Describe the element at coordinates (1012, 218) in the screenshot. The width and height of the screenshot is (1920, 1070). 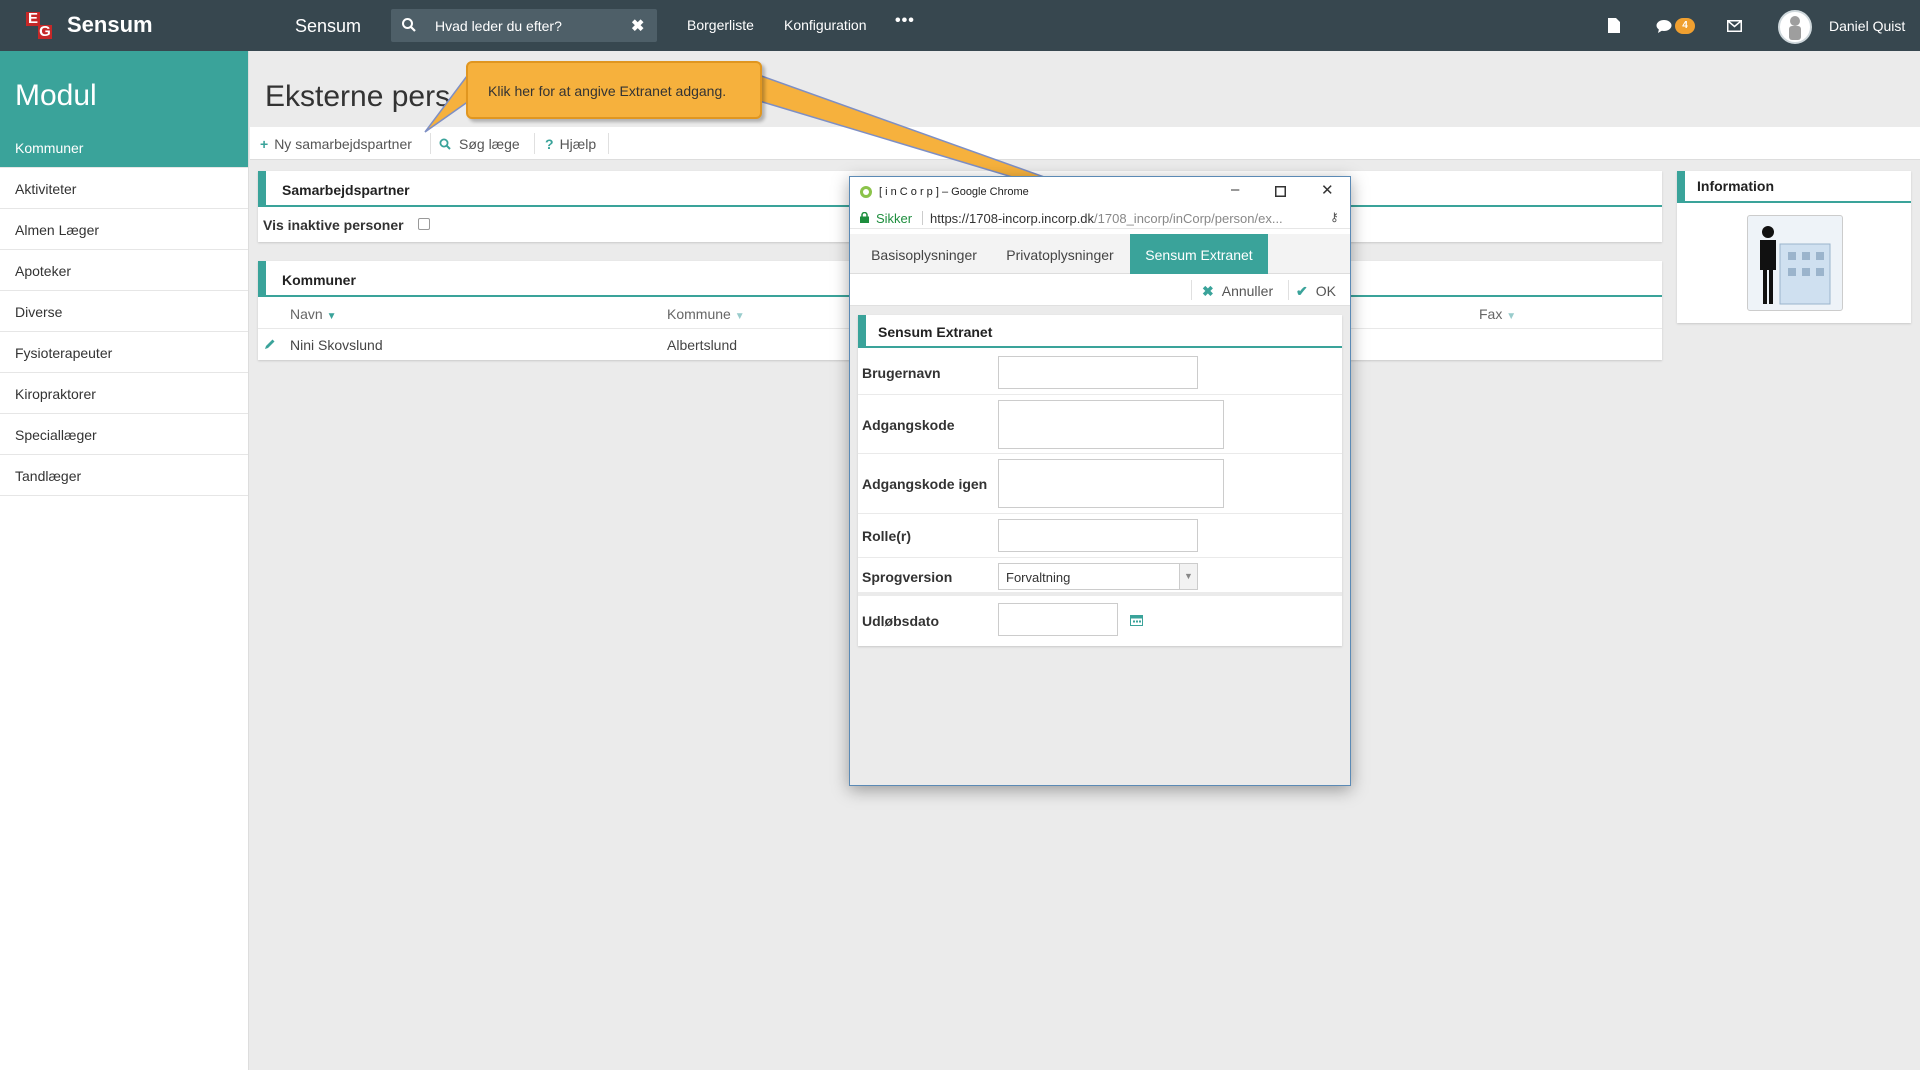
I see `url-host: https://1708-incorp.incorp.dk` at that location.